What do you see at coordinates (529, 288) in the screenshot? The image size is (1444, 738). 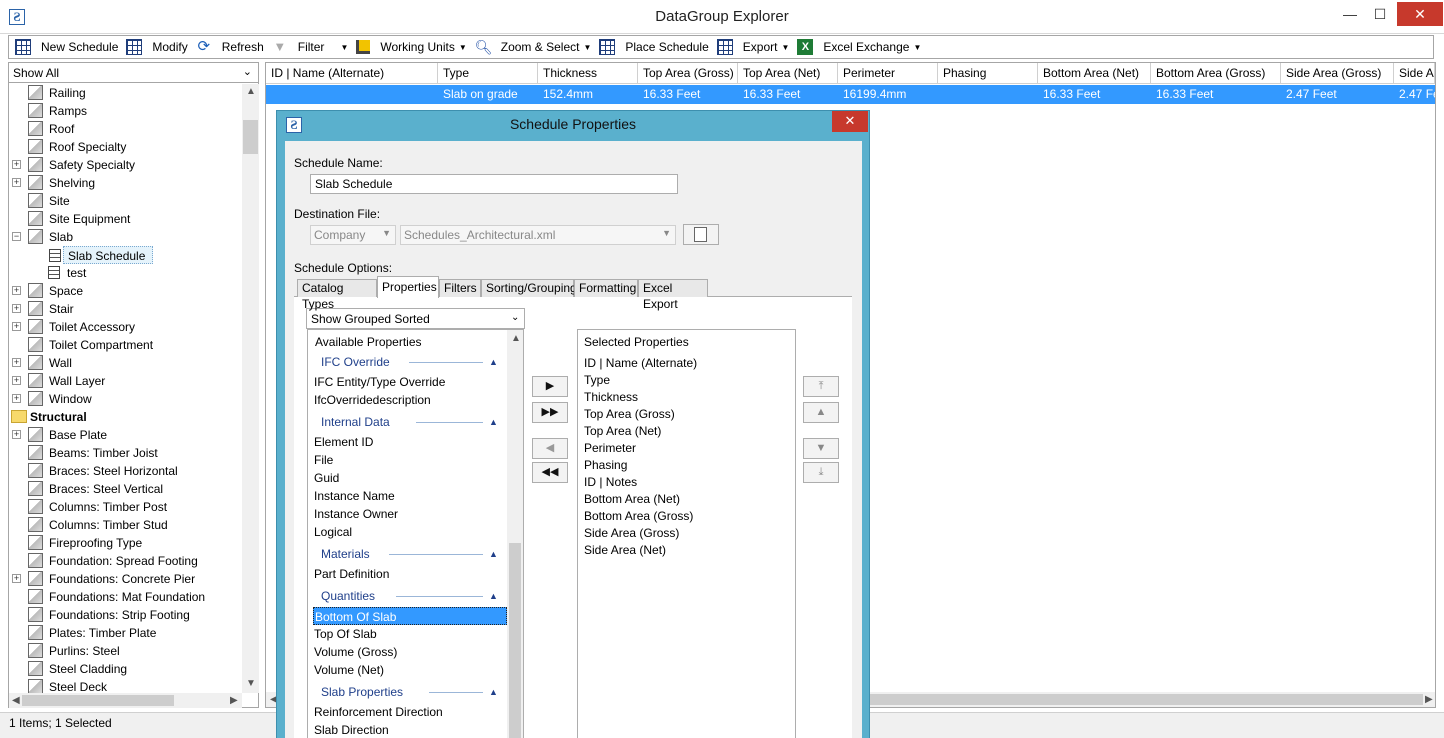 I see `tab-sorting-grouping: Sorting/Grouping` at bounding box center [529, 288].